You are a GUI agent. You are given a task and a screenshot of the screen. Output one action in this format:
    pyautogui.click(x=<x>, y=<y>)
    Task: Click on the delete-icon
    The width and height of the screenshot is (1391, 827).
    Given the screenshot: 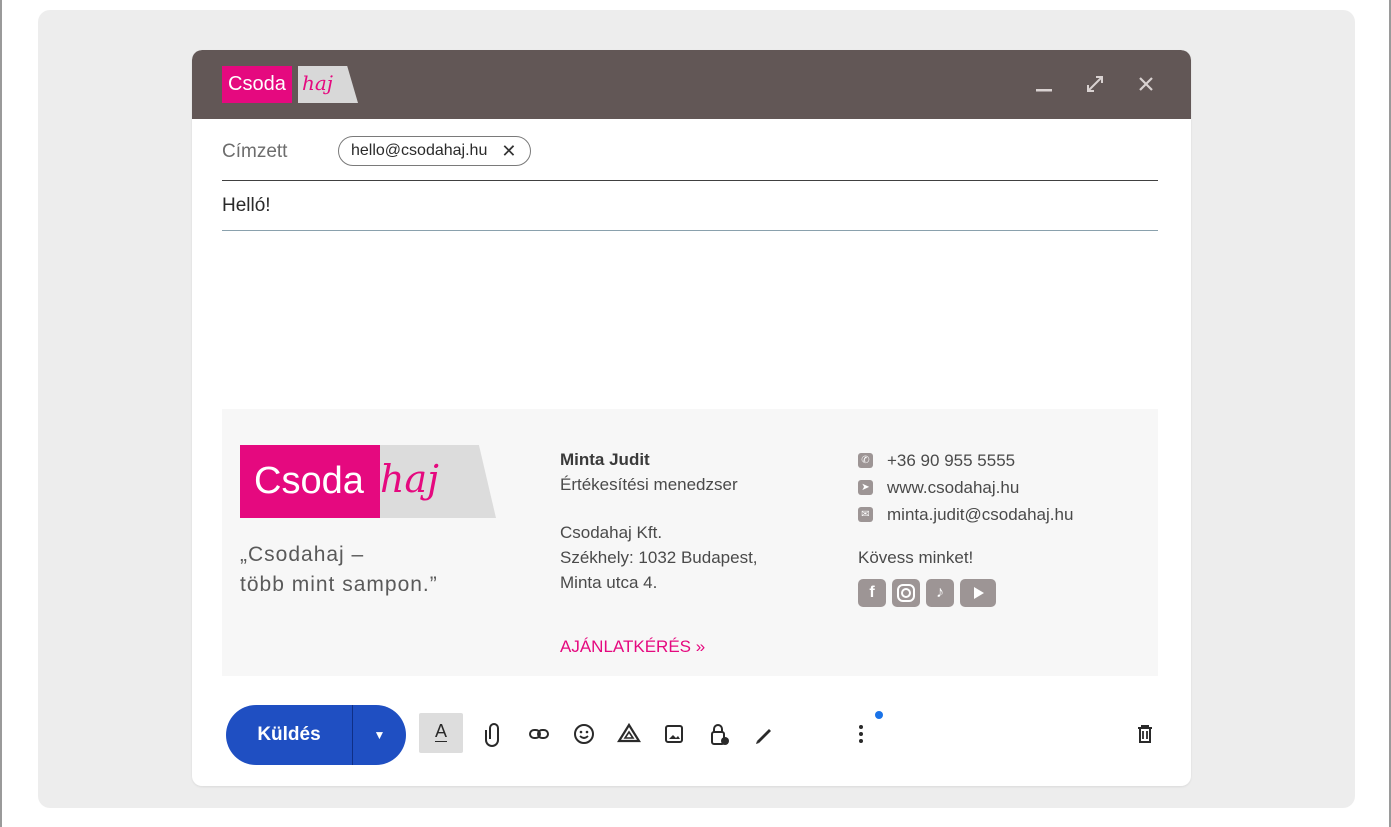 What is the action you would take?
    pyautogui.click(x=1145, y=734)
    